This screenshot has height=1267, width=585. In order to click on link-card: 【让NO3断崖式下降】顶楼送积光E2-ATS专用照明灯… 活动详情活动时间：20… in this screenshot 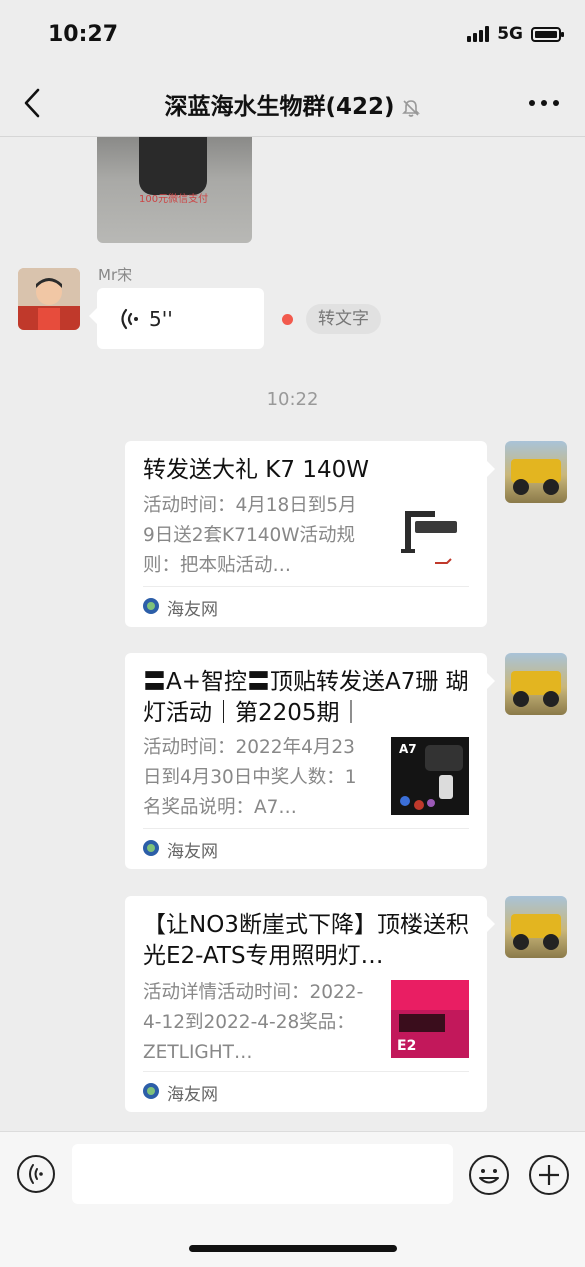, I will do `click(310, 1004)`.